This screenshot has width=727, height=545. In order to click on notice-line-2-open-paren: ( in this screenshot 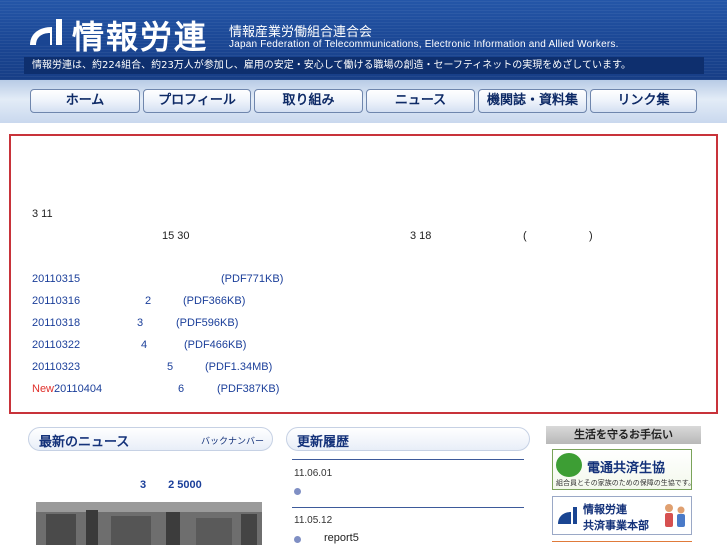, I will do `click(525, 236)`.